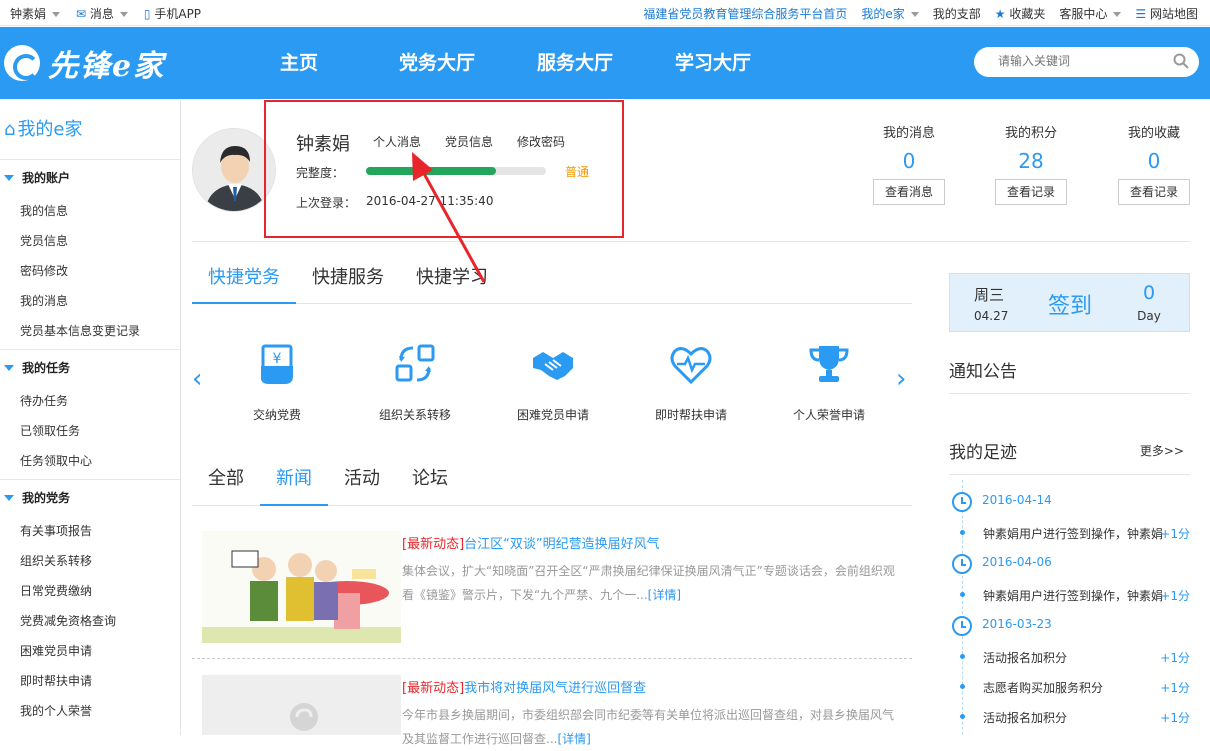  I want to click on news-title: [最新动态]台江区“双谈”明纪营造换届好风气, so click(531, 542).